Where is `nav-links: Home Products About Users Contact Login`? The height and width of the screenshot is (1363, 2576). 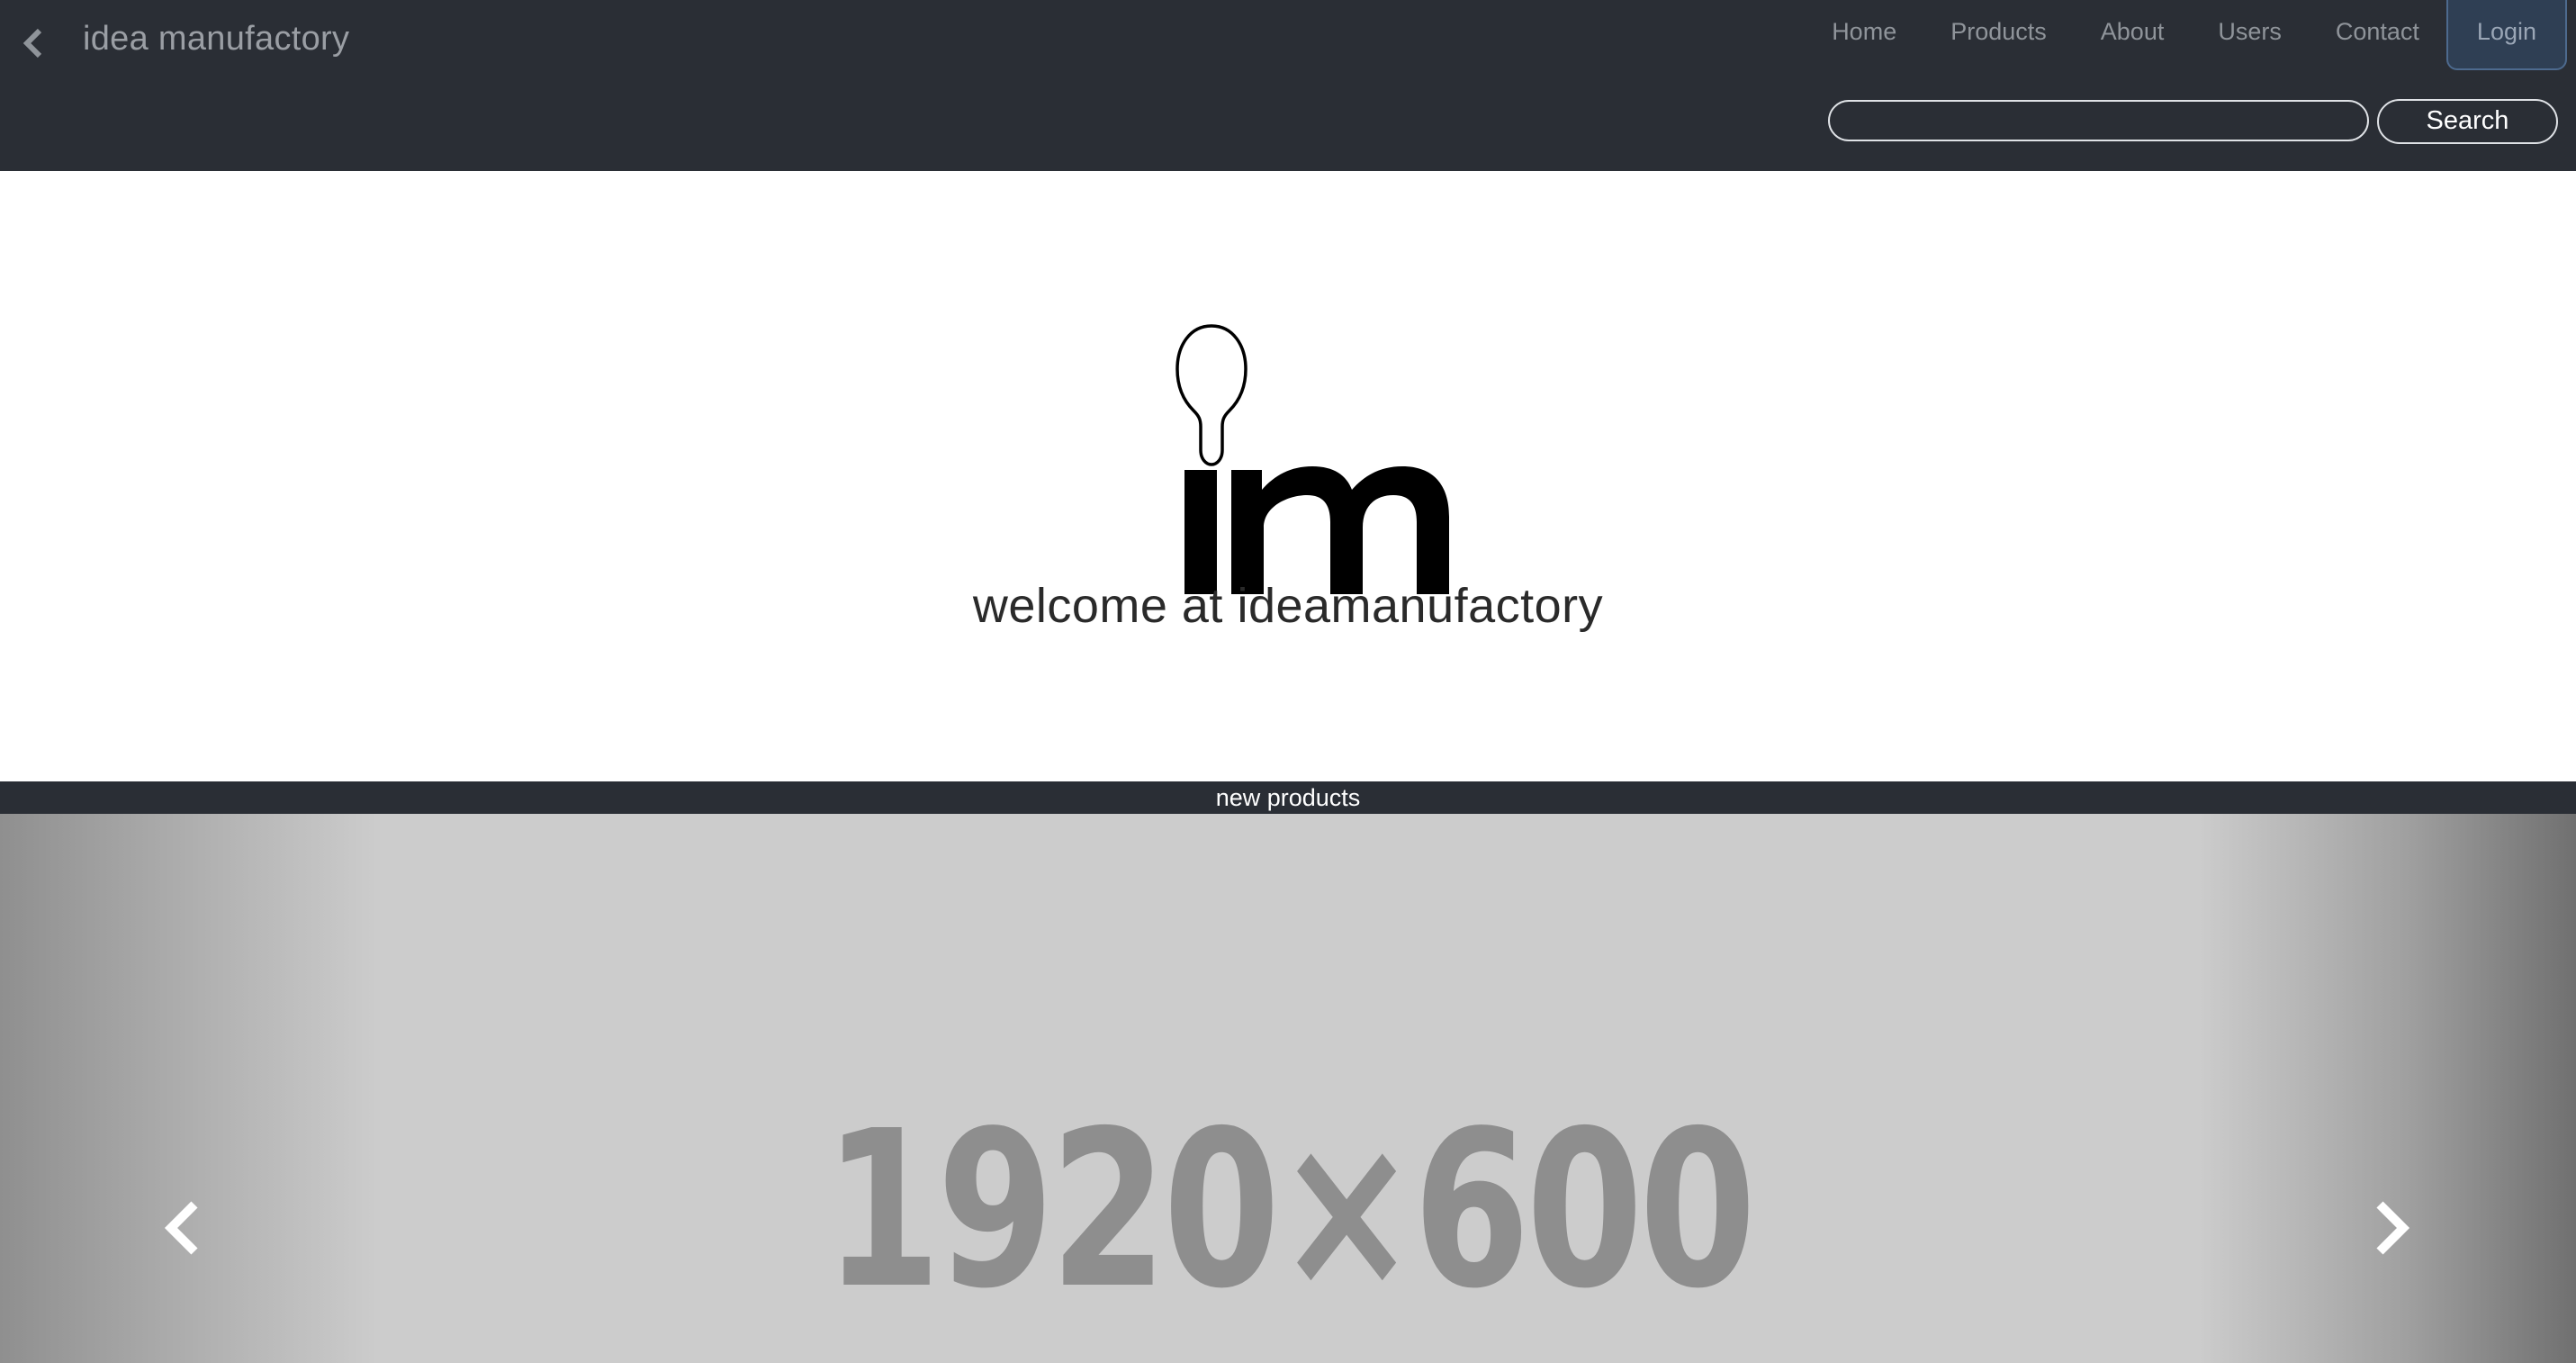 nav-links: Home Products About Users Contact Login is located at coordinates (2186, 36).